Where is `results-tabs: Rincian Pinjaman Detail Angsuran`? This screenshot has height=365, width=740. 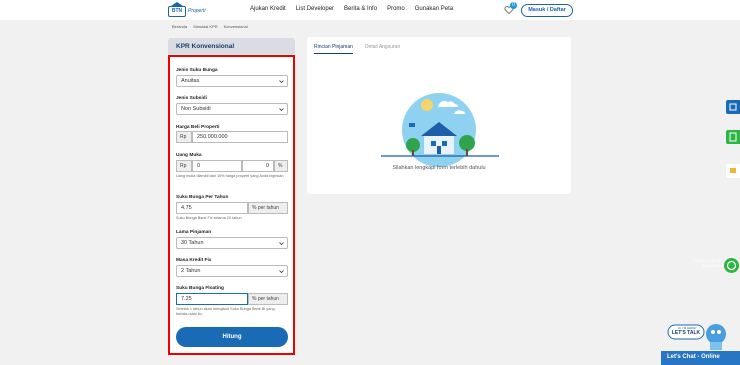
results-tabs: Rincian Pinjaman Detail Angsuran is located at coordinates (357, 49).